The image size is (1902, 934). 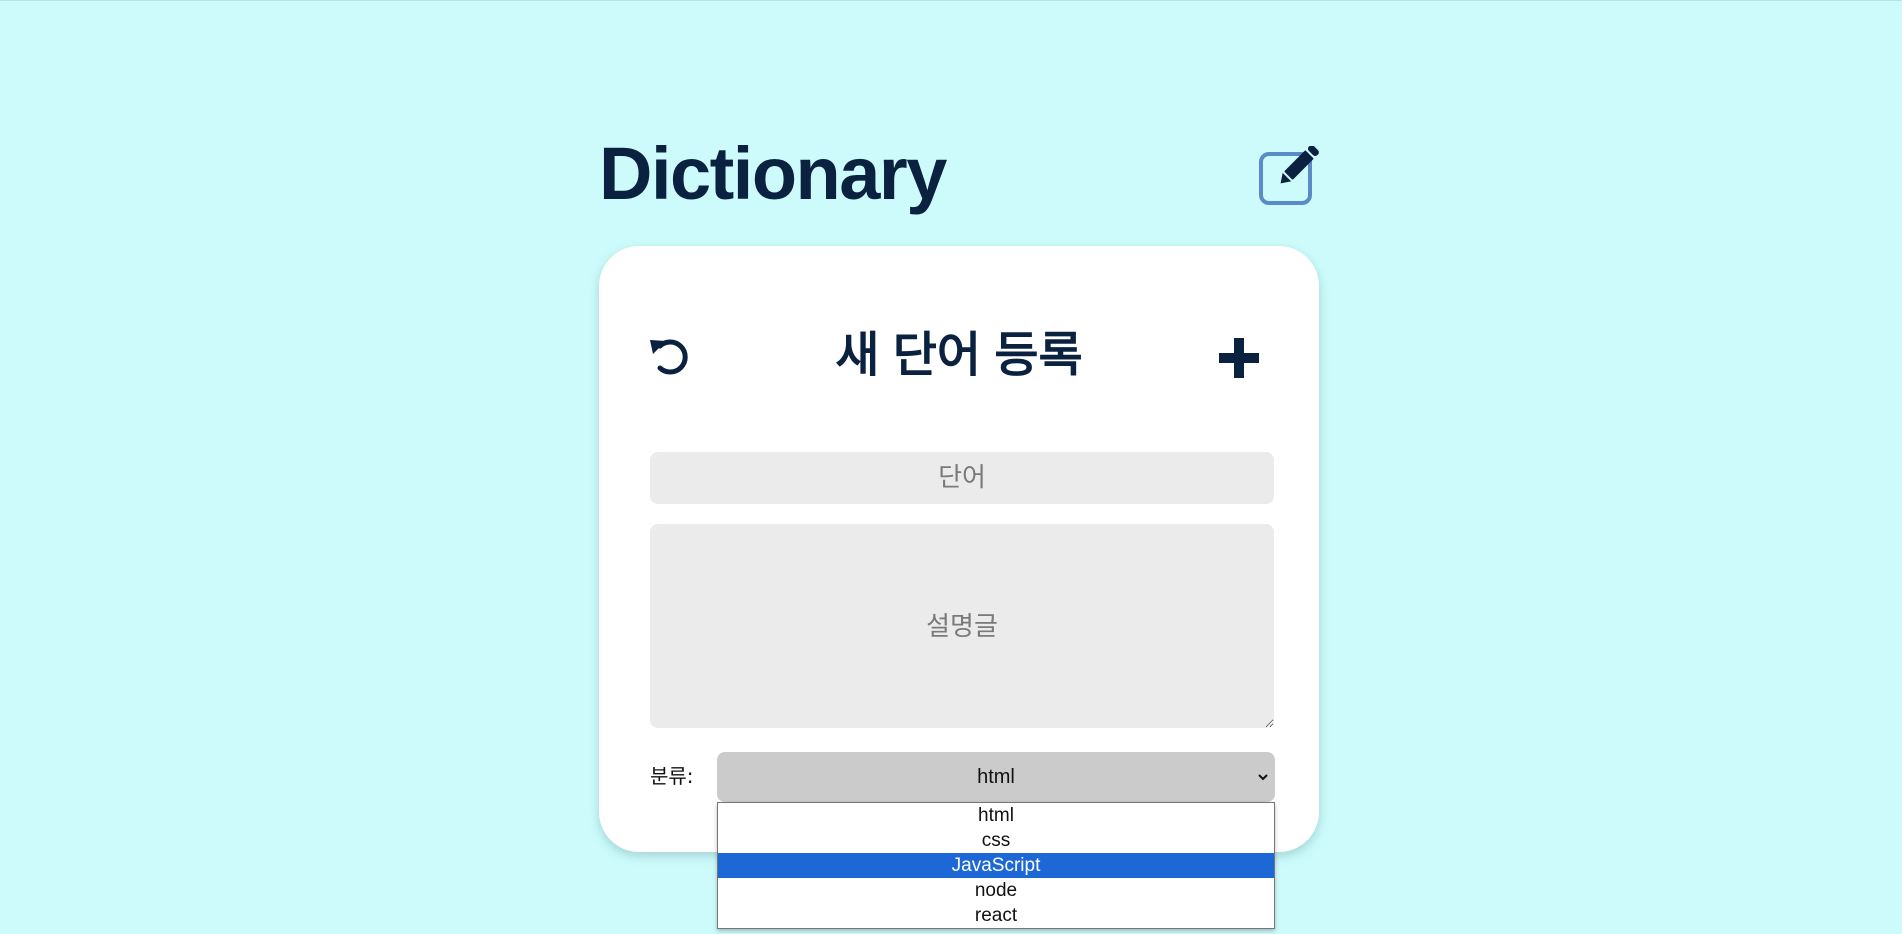 I want to click on undo-icon, so click(x=669, y=357).